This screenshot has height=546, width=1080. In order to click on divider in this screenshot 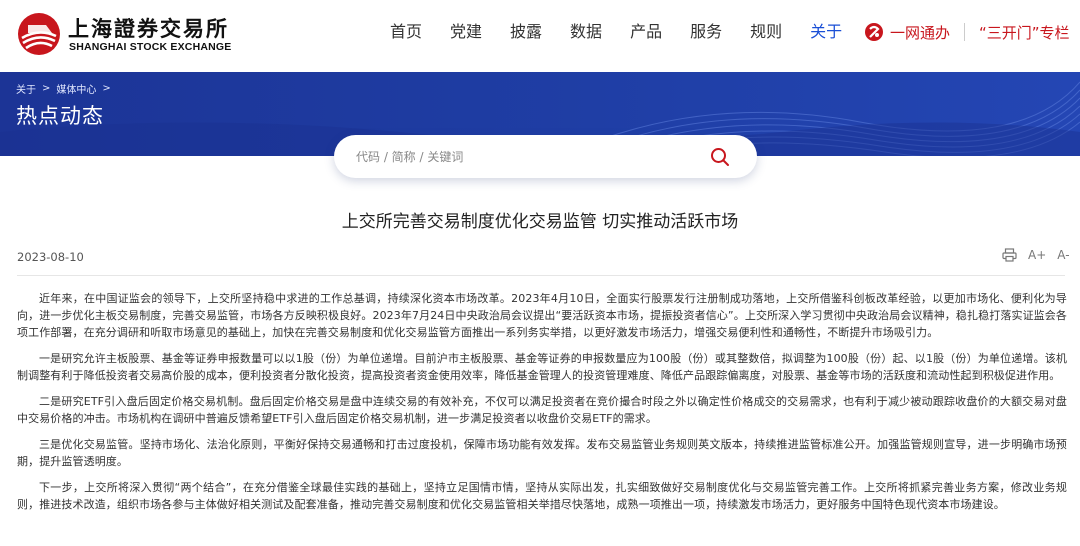, I will do `click(541, 275)`.